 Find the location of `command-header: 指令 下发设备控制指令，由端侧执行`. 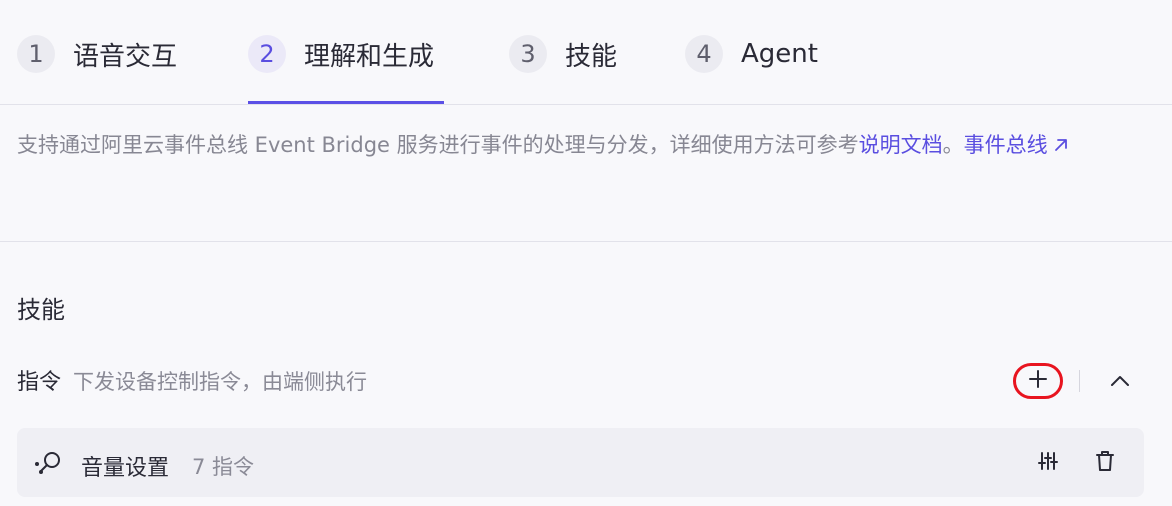

command-header: 指令 下发设备控制指令，由端侧执行 is located at coordinates (192, 380).